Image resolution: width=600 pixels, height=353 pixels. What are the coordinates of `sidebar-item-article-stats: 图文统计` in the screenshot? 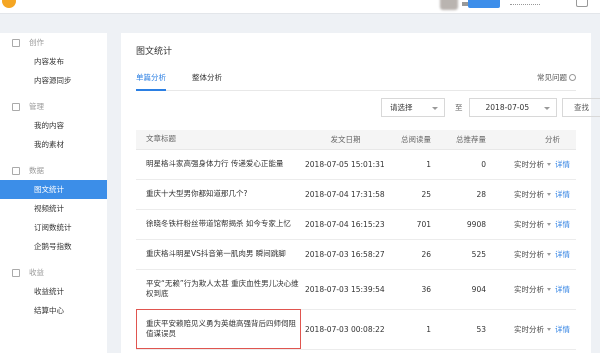 It's located at (53, 189).